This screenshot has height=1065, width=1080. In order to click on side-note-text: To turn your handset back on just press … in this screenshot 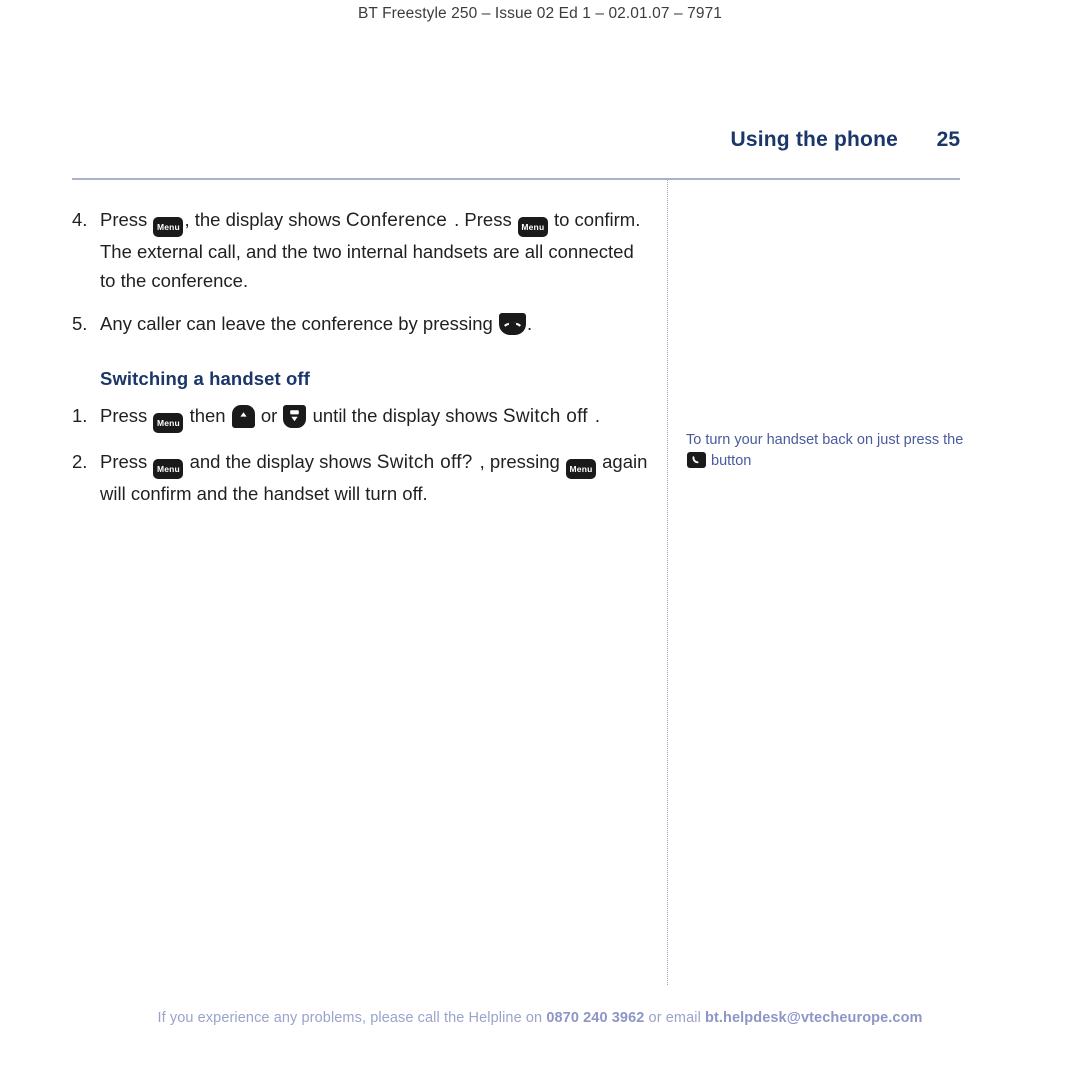, I will do `click(825, 440)`.